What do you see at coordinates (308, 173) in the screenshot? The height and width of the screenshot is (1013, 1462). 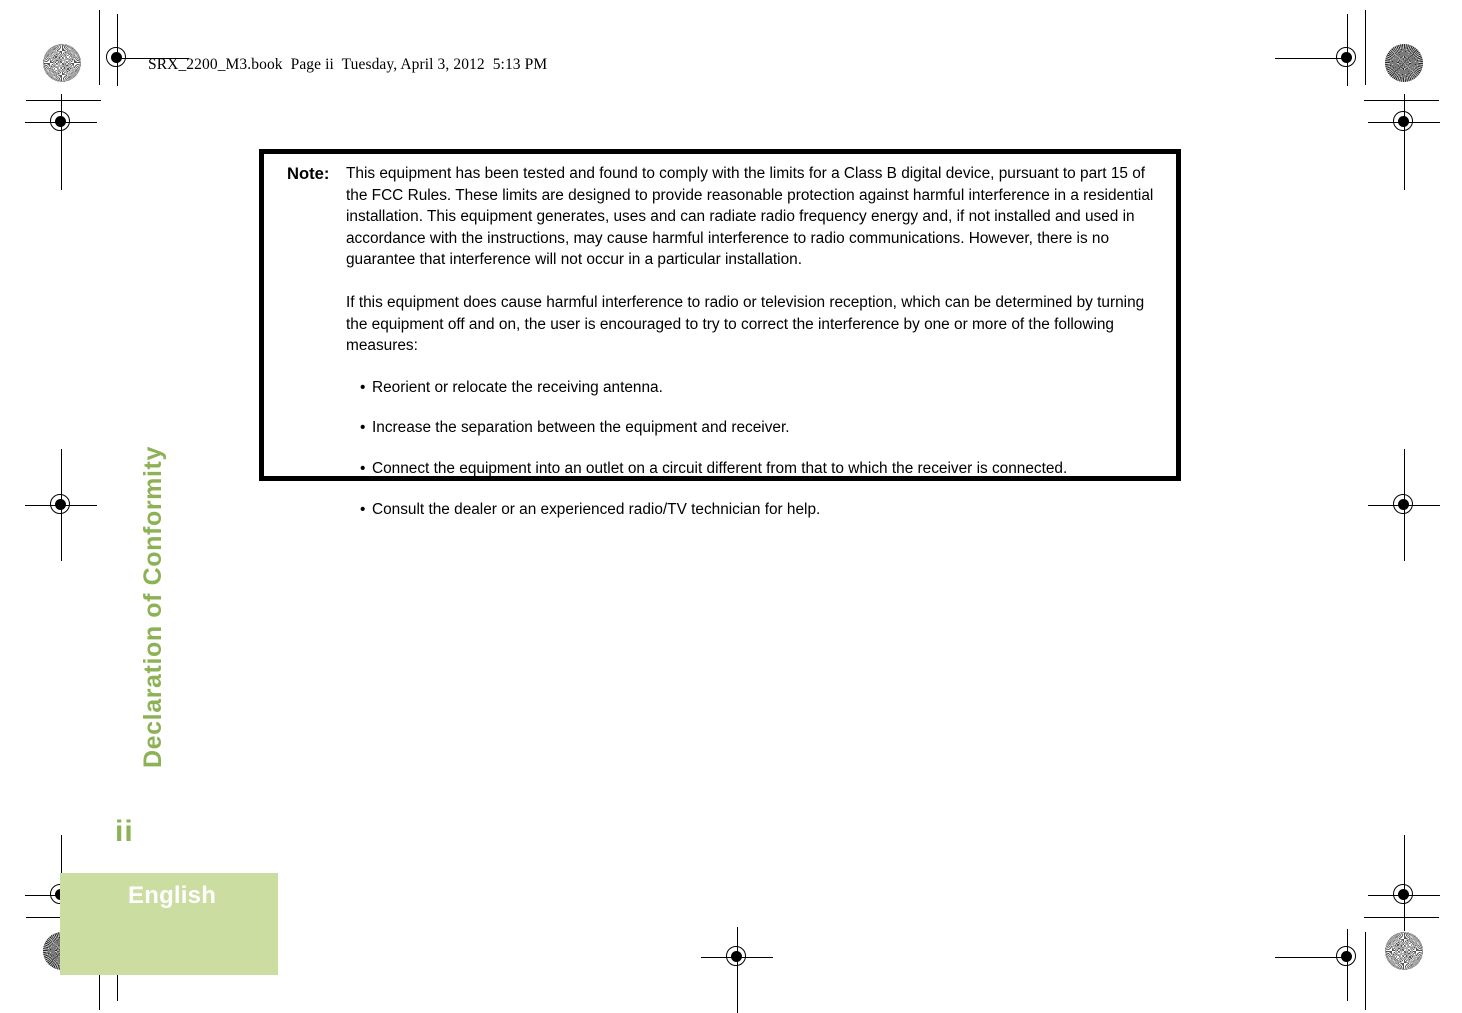 I see `note-label: Note:` at bounding box center [308, 173].